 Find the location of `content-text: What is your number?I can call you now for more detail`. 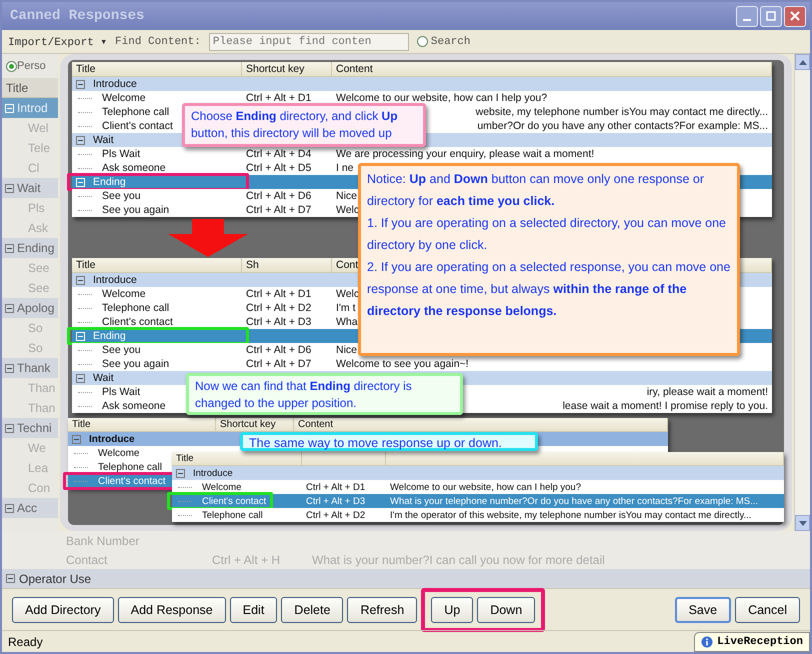

content-text: What is your number?I can call you now for more detail is located at coordinates (459, 559).